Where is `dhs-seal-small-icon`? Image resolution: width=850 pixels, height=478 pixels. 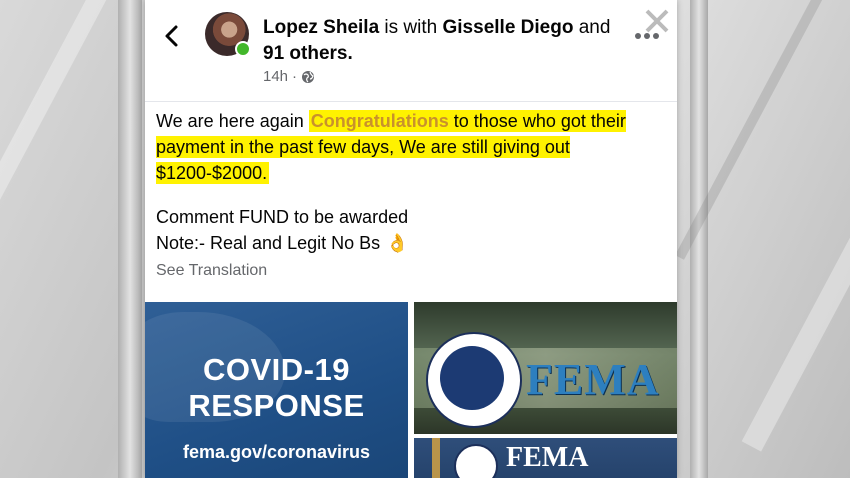
dhs-seal-small-icon is located at coordinates (476, 461).